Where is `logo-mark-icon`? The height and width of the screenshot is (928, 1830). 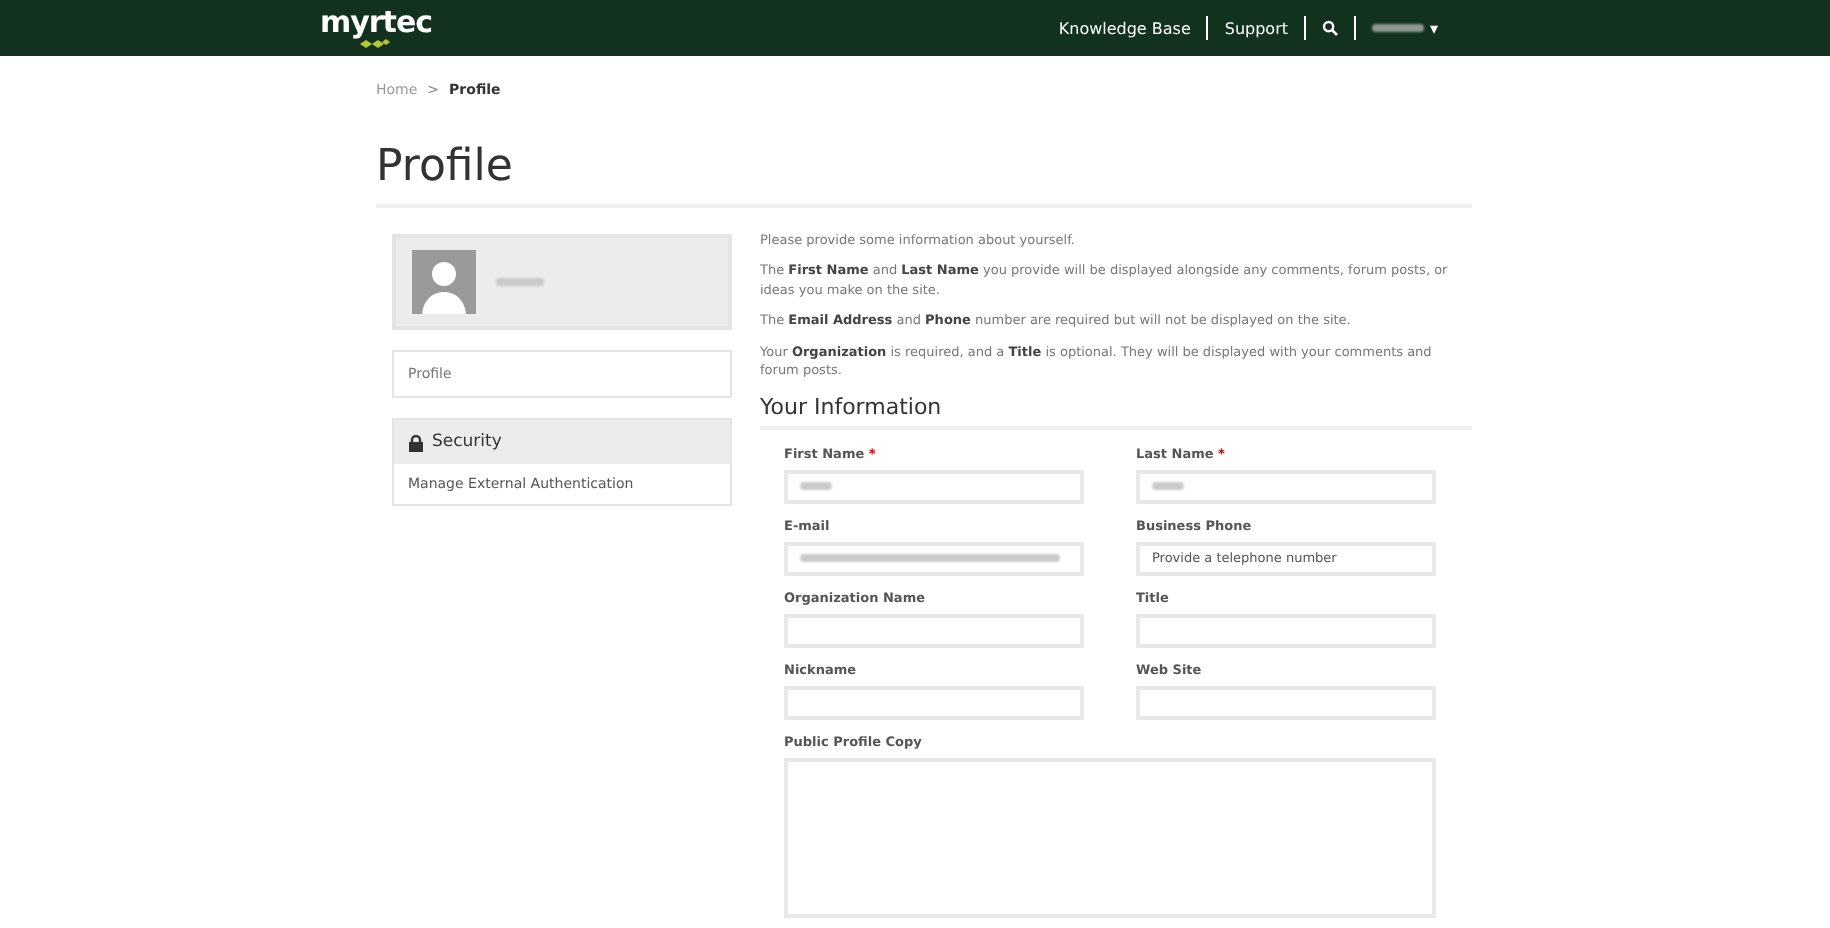
logo-mark-icon is located at coordinates (376, 43).